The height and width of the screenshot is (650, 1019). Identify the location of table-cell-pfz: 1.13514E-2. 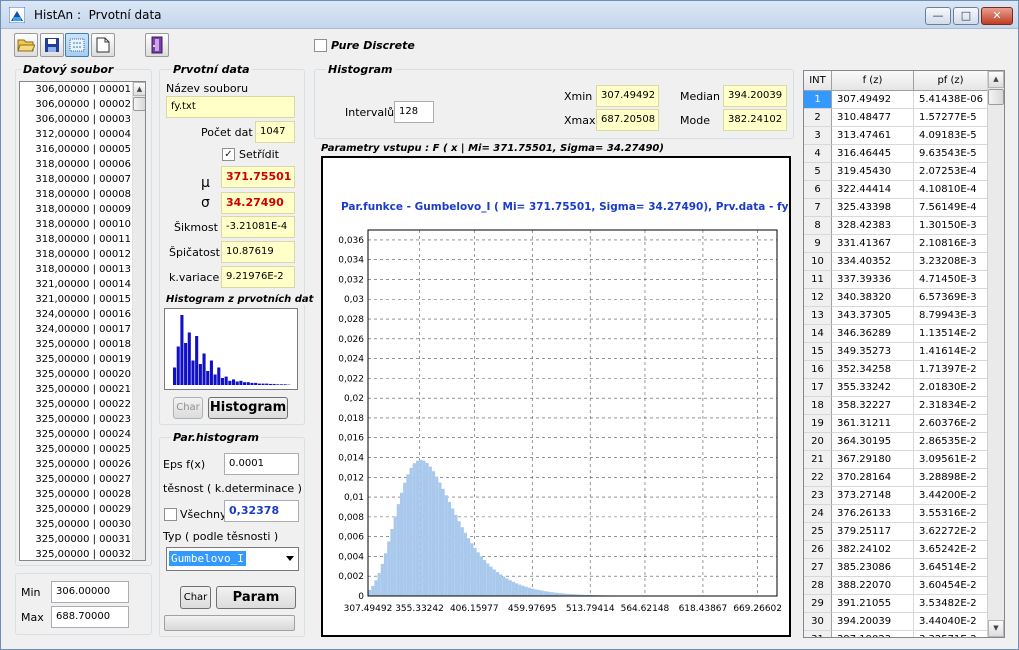
(951, 334).